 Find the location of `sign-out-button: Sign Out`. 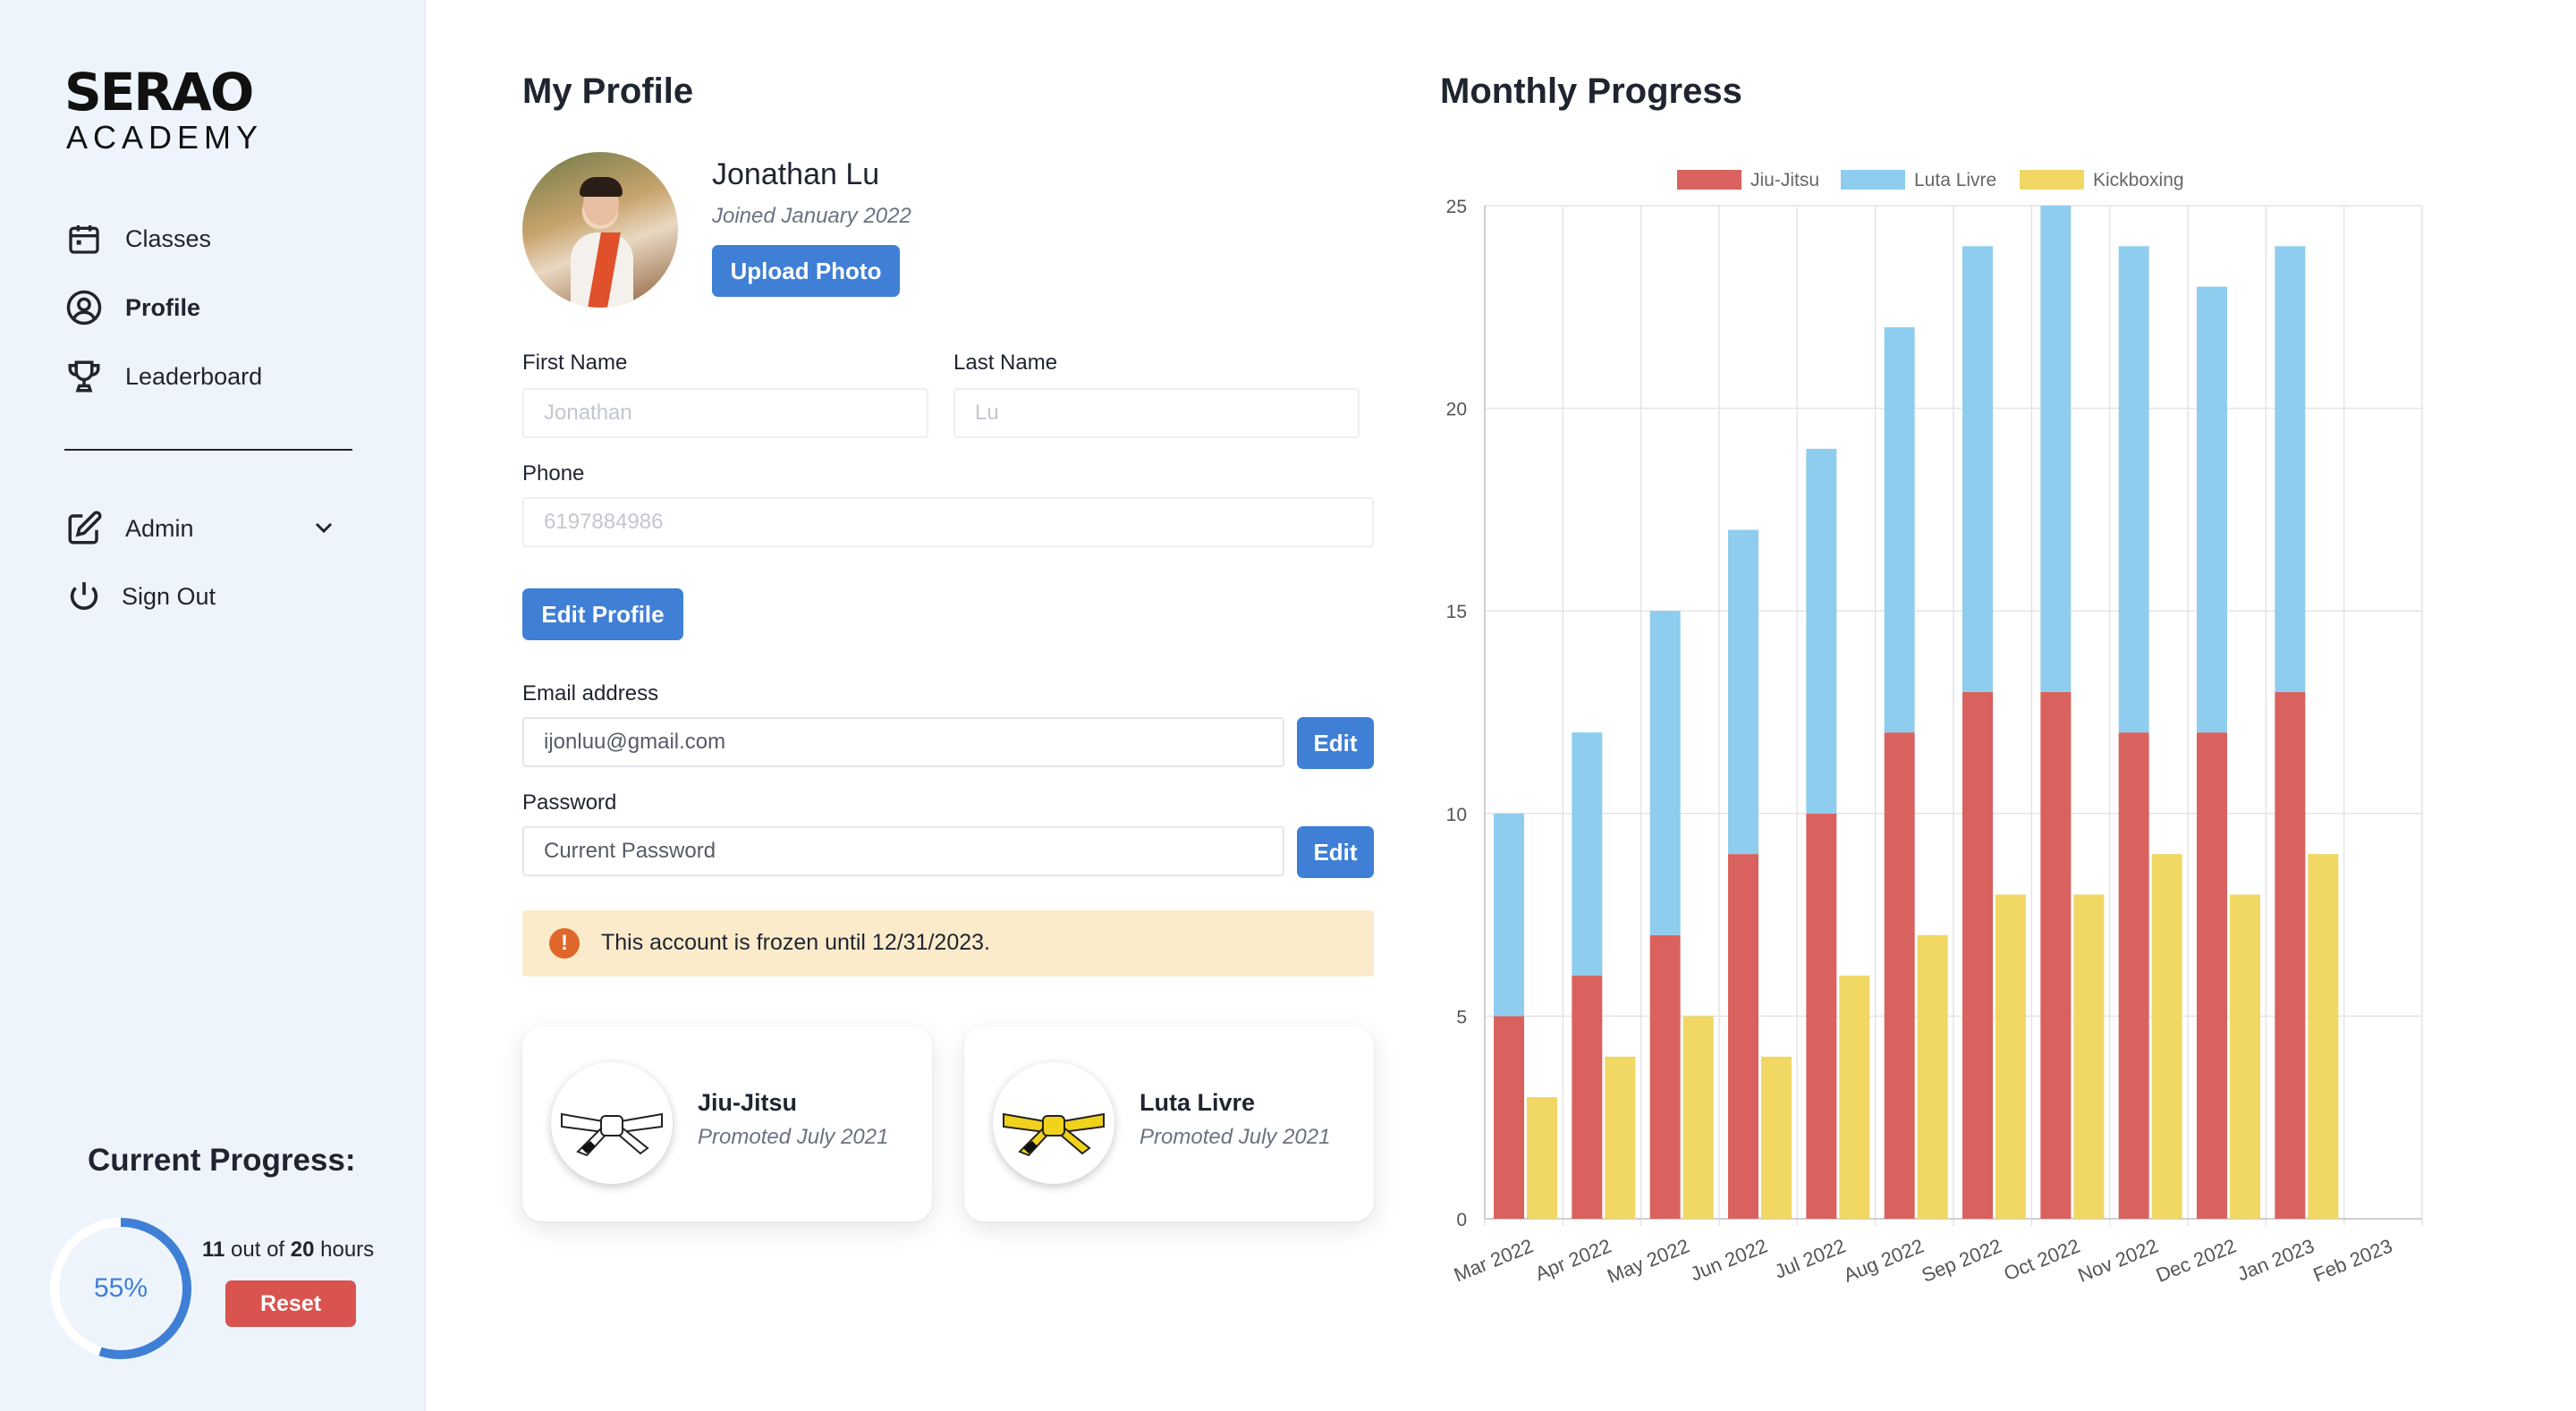

sign-out-button: Sign Out is located at coordinates (140, 596).